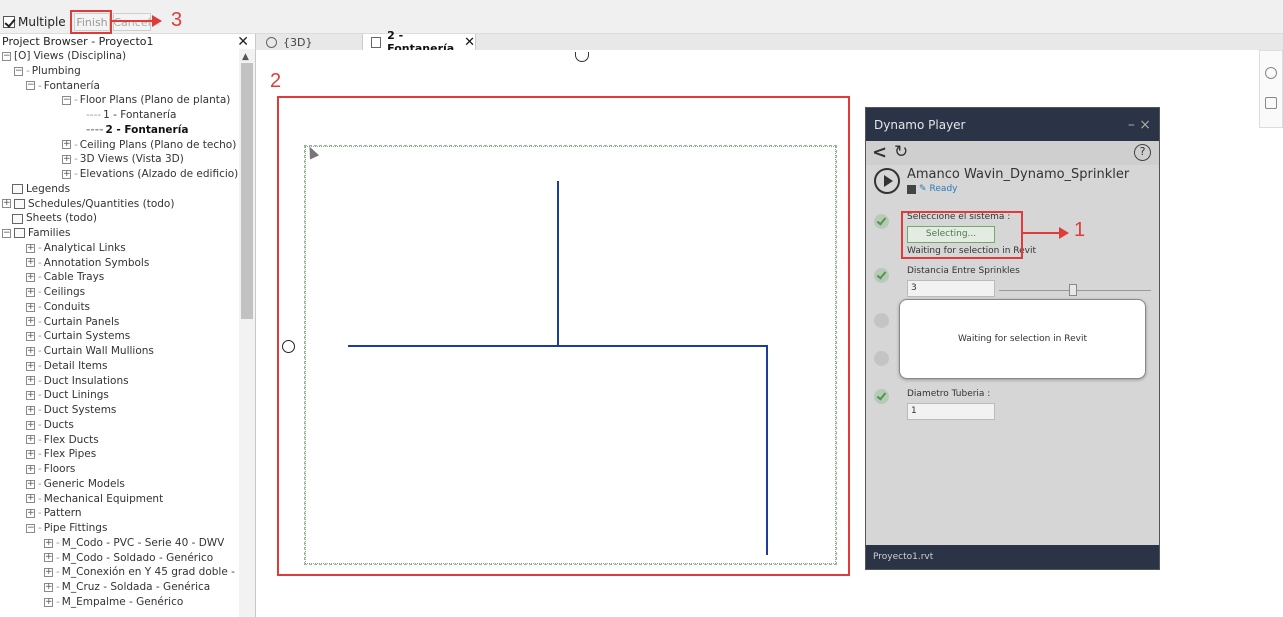 The width and height of the screenshot is (1283, 617). I want to click on tree-item-family: + - Duct Systems, so click(127, 410).